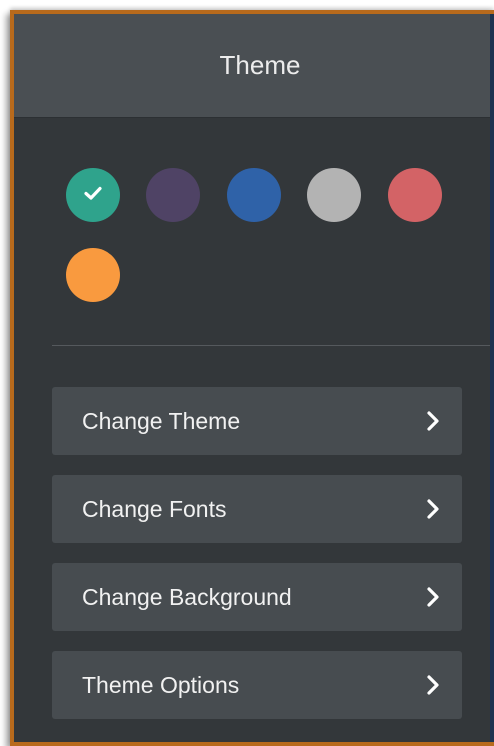  I want to click on swatch-teal, so click(93, 195).